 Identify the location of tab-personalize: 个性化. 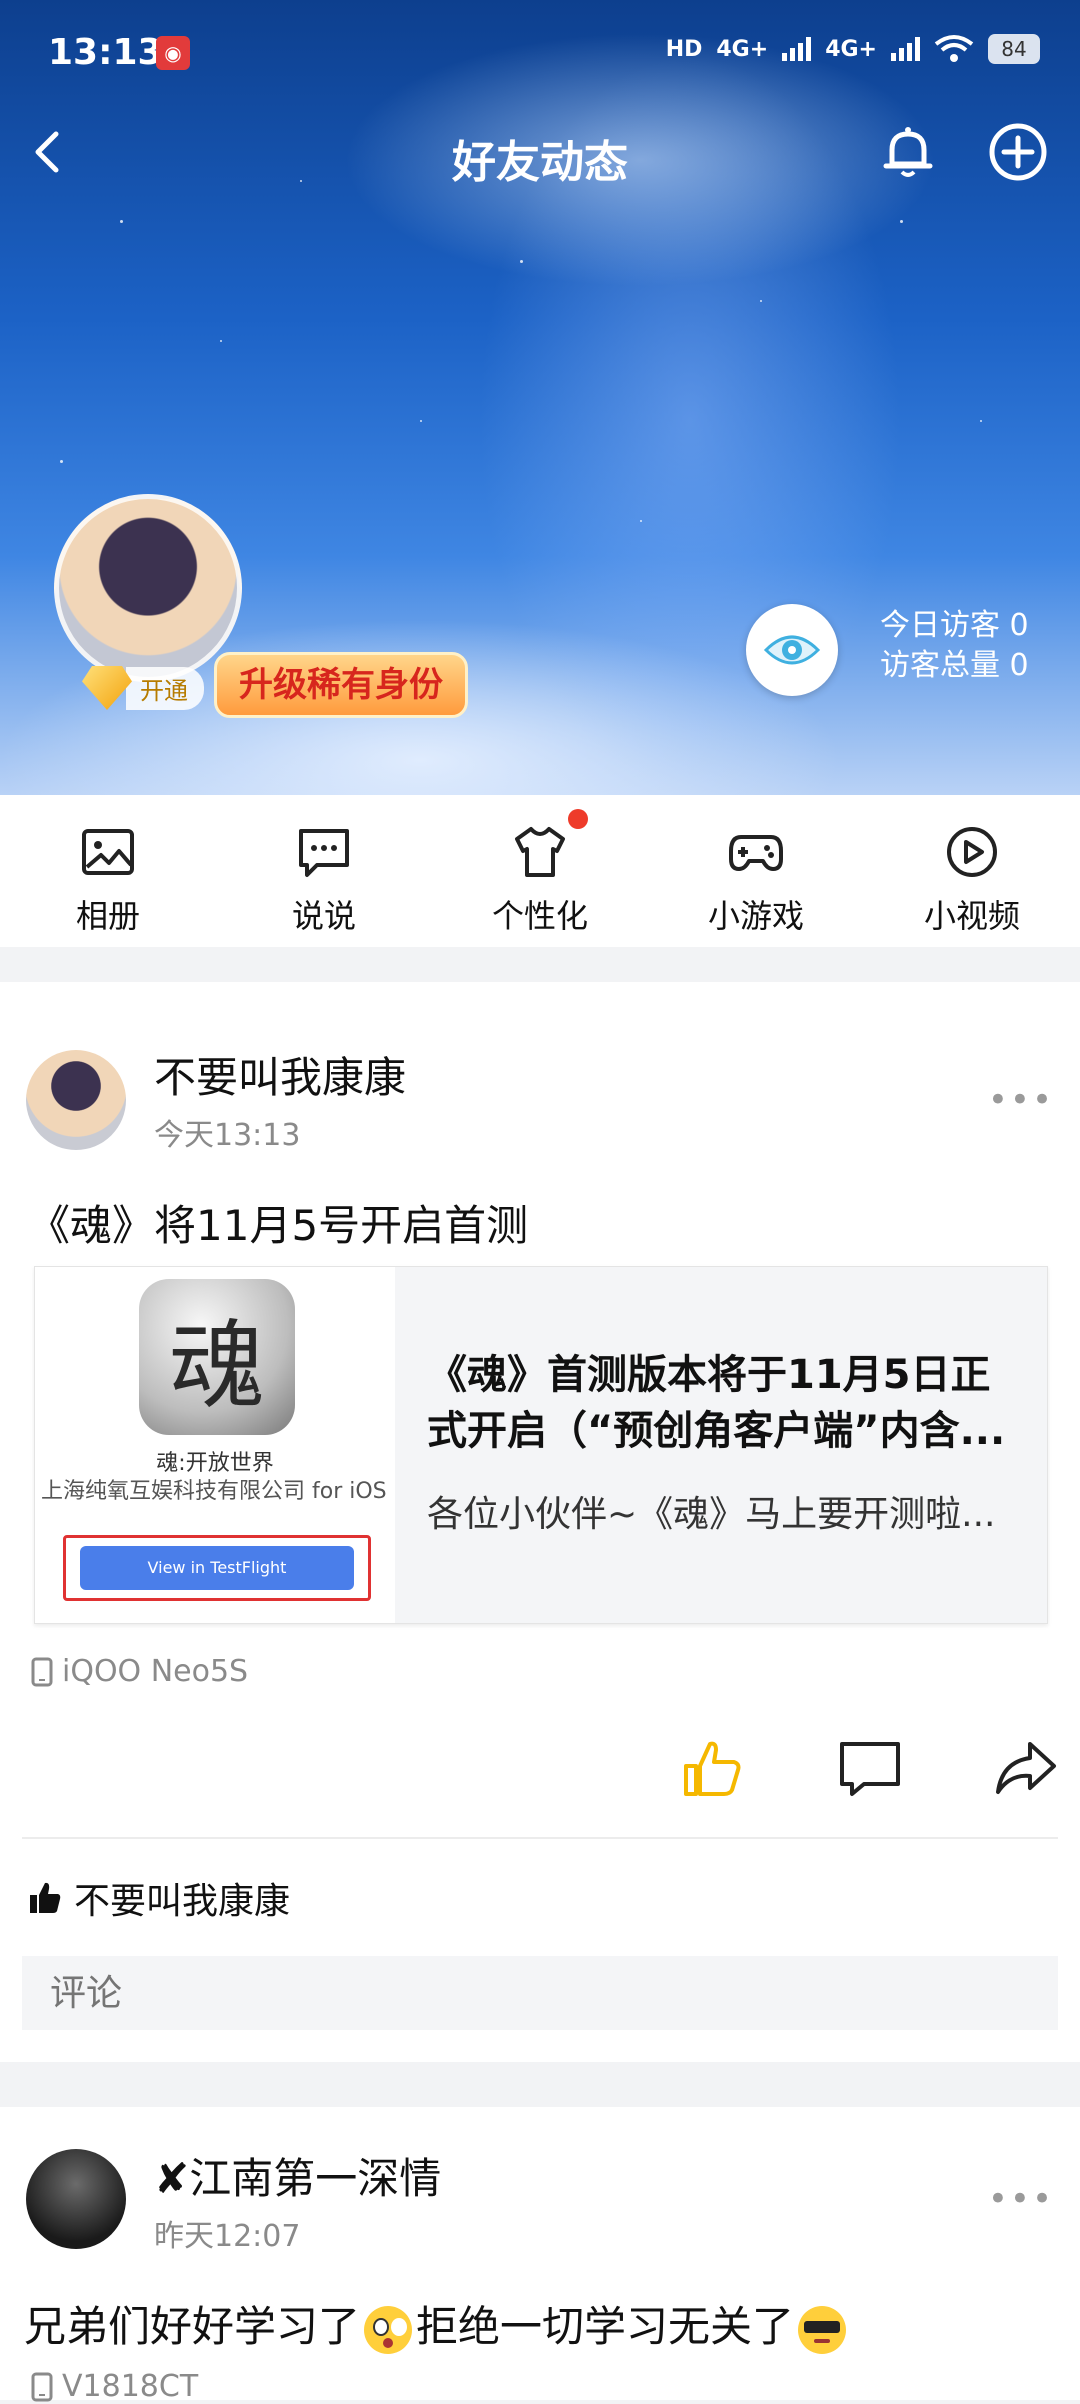
(540, 871).